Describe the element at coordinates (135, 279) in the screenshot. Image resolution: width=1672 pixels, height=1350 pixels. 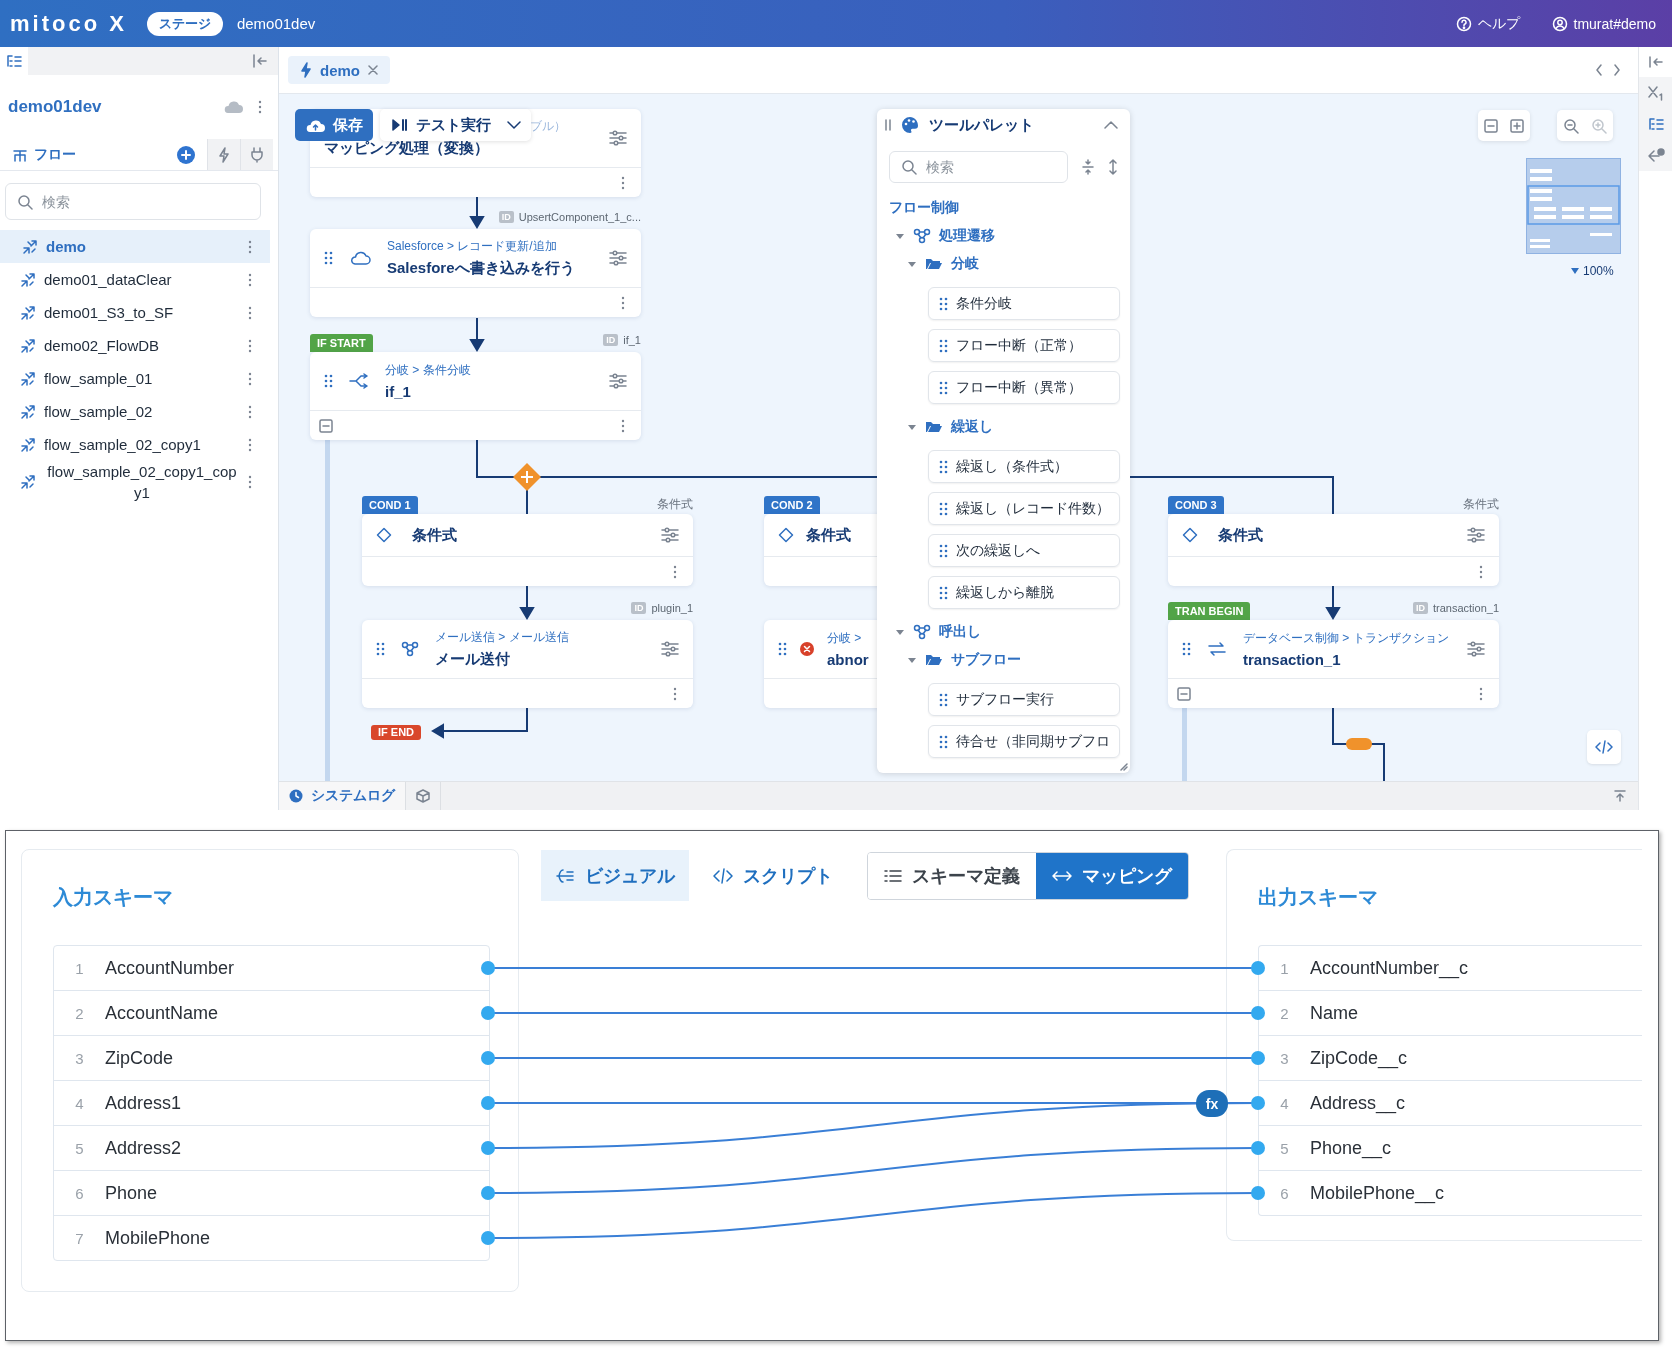
I see `flow-list-item: demo01_dataClear` at that location.